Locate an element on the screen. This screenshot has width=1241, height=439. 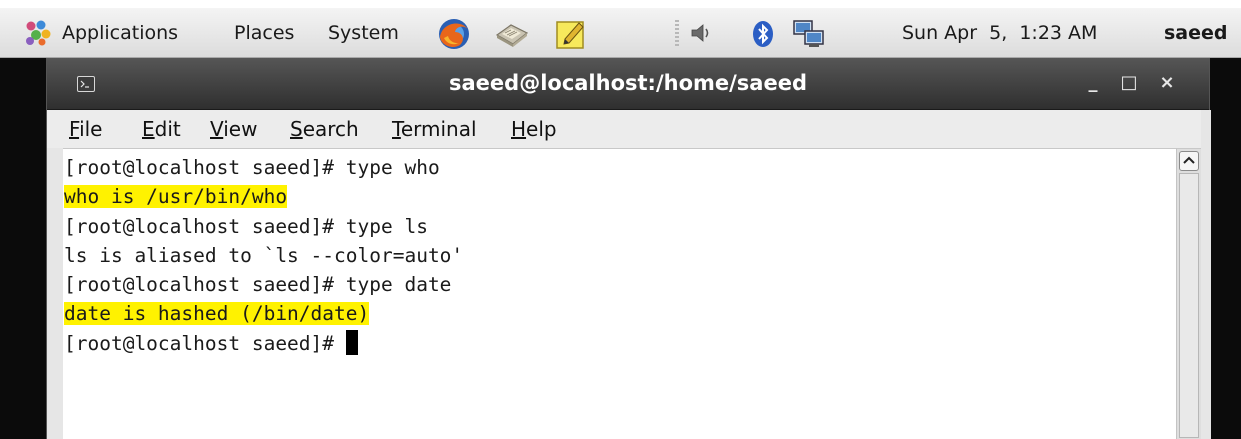
panel-separator is located at coordinates (677, 34).